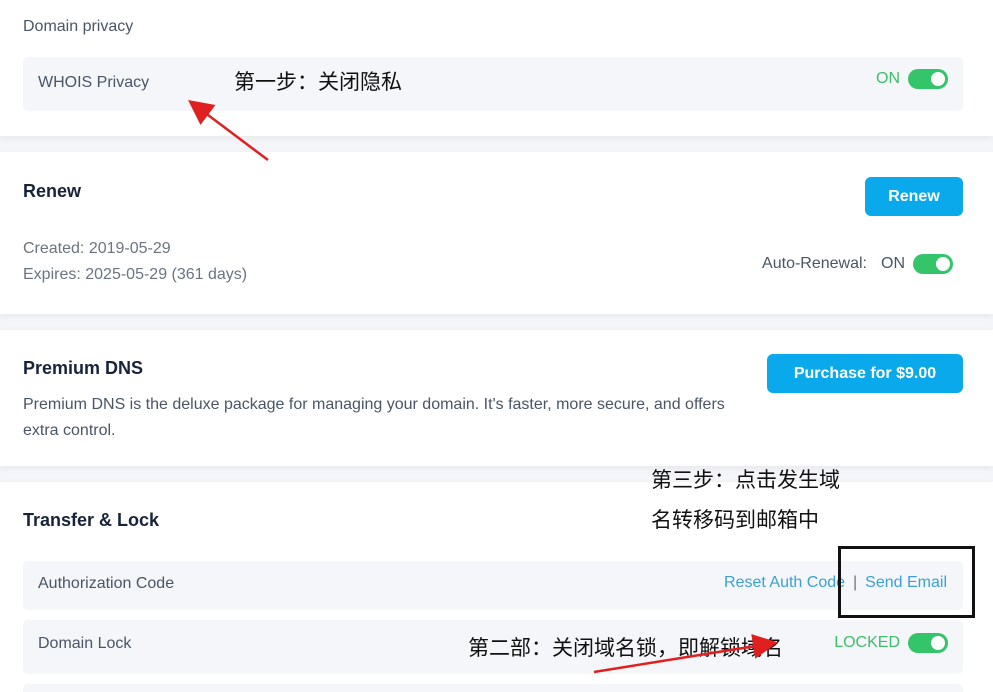 The image size is (993, 692). Describe the element at coordinates (78, 26) in the screenshot. I see `domain-privacy-heading: Domain privacy` at that location.